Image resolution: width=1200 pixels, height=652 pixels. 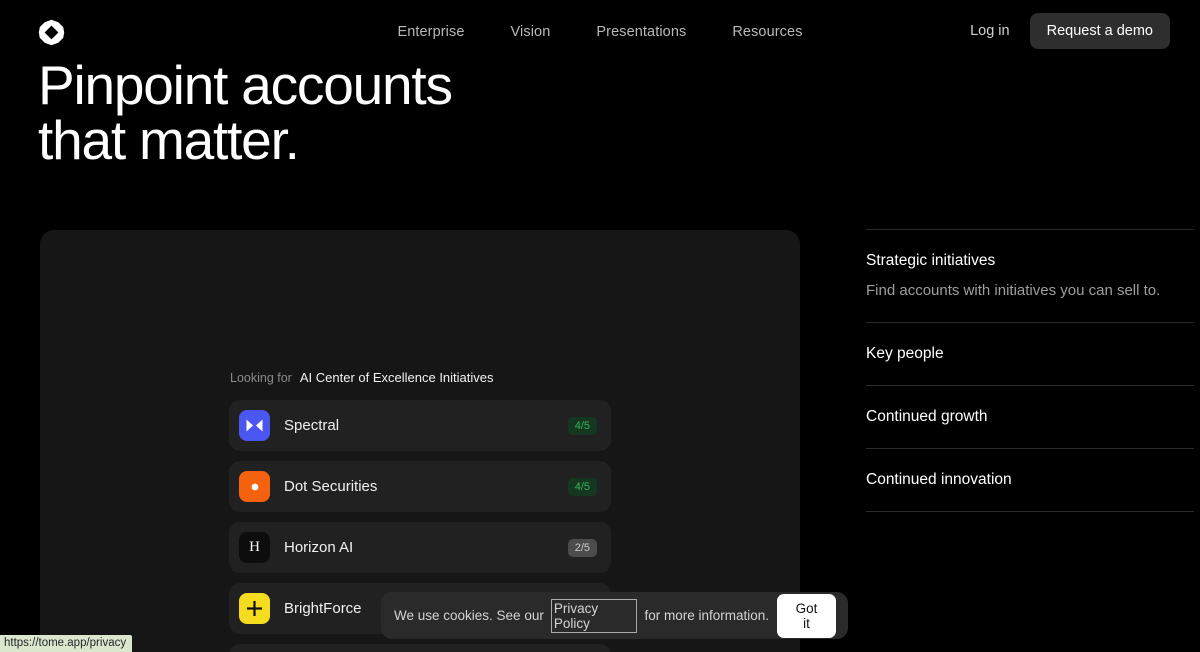 What do you see at coordinates (169, 140) in the screenshot?
I see `hero-line-2: that matter.` at bounding box center [169, 140].